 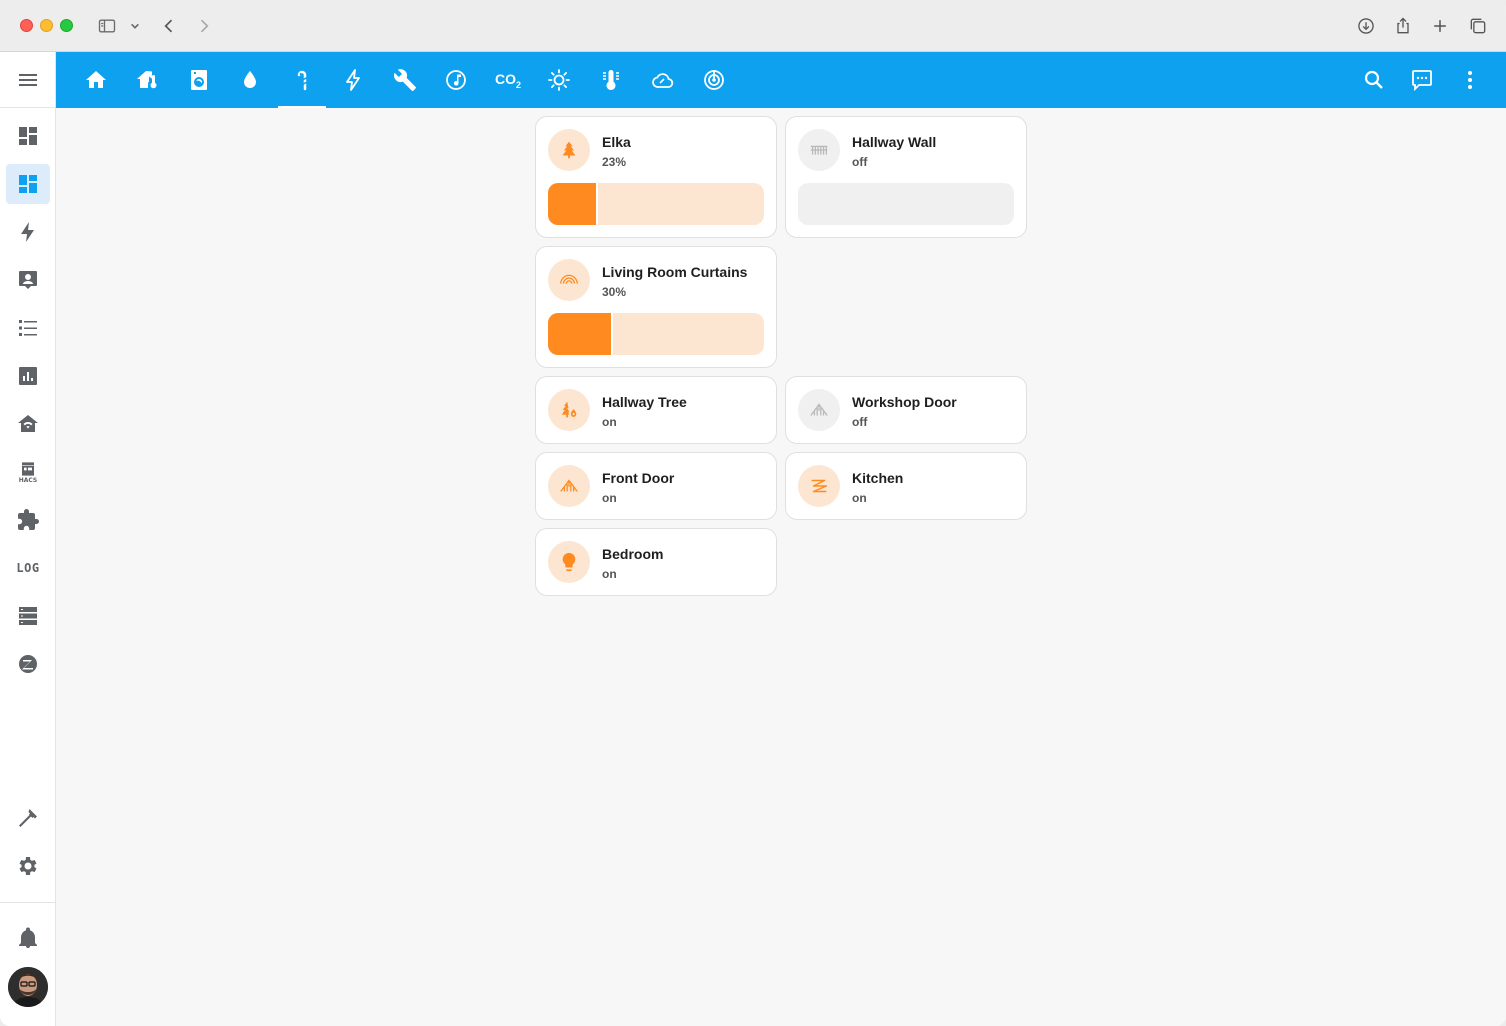 What do you see at coordinates (614, 292) in the screenshot?
I see `tile-state: 30%` at bounding box center [614, 292].